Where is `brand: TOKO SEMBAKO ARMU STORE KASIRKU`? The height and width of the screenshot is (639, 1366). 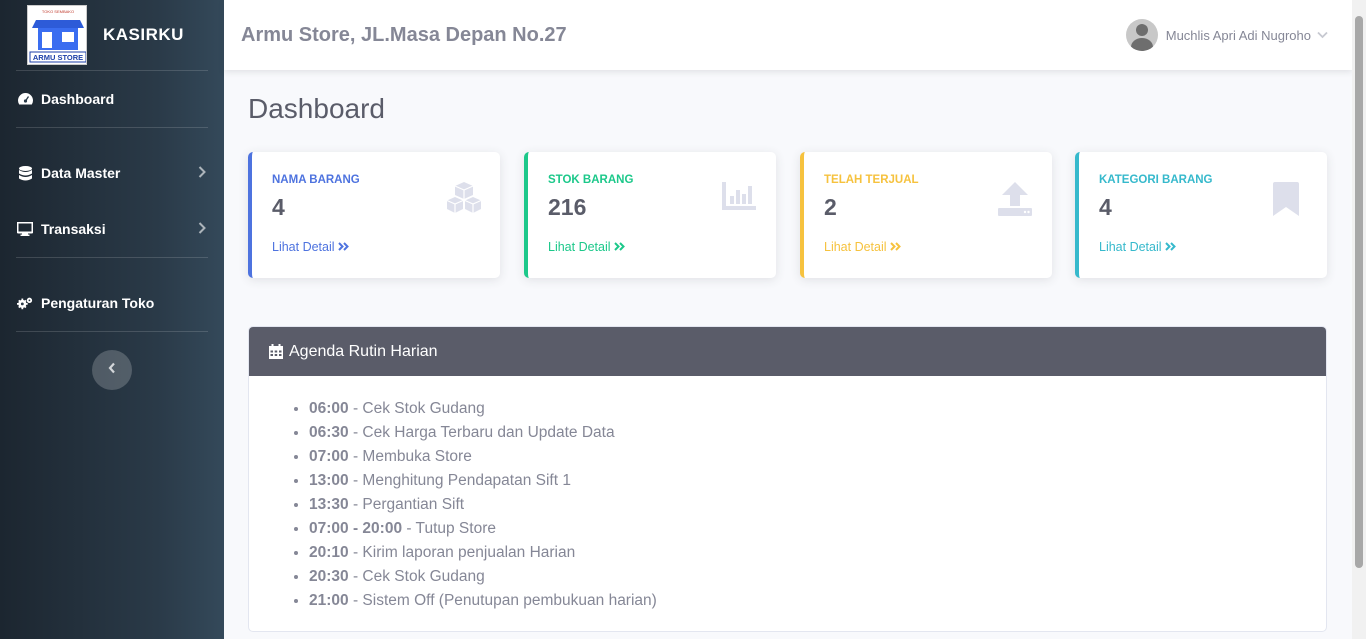 brand: TOKO SEMBAKO ARMU STORE KASIRKU is located at coordinates (112, 35).